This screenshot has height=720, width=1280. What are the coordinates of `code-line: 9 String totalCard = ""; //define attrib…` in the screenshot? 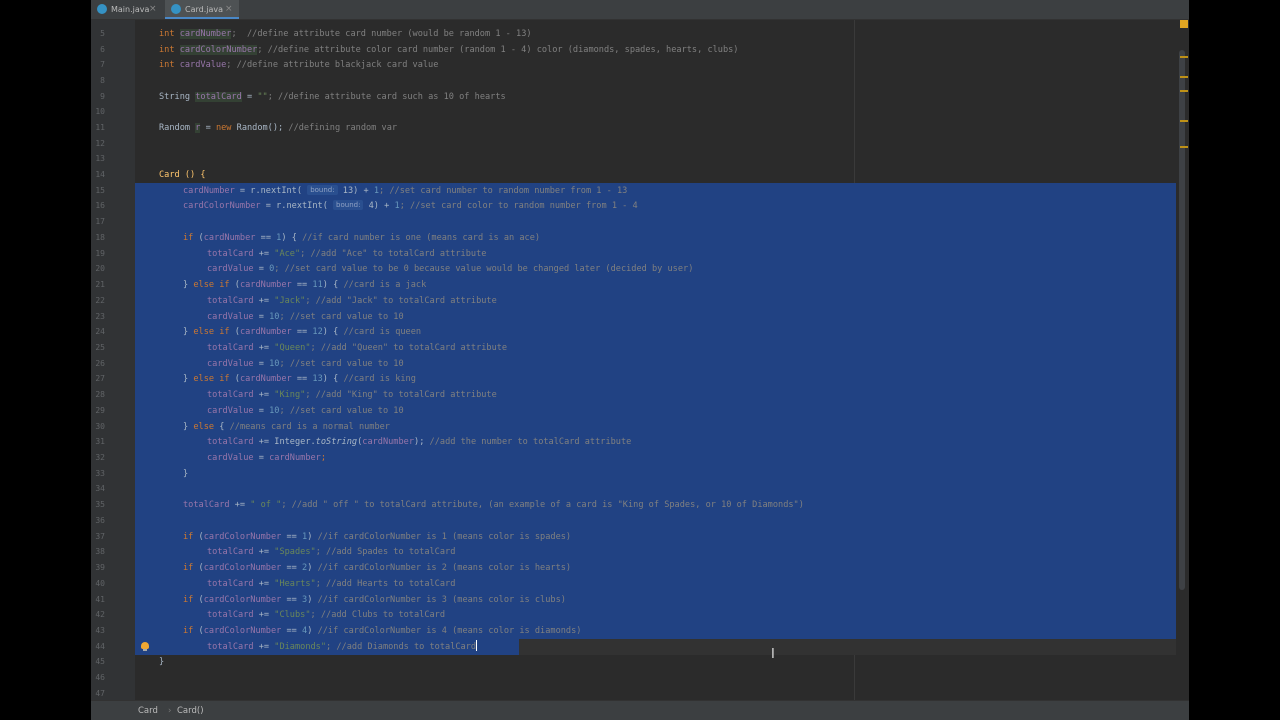 It's located at (640, 97).